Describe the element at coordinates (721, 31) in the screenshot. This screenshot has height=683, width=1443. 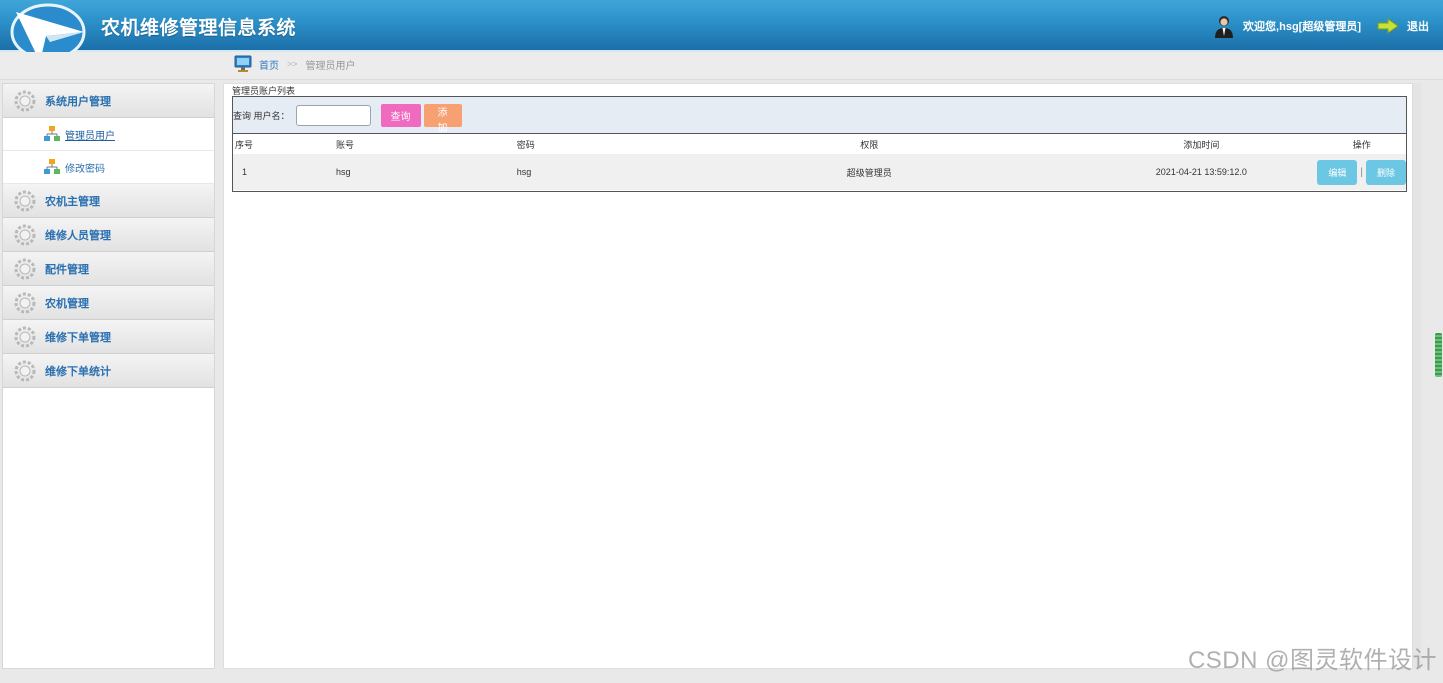
I see `top-header: 农机维修管理信息系统 欢迎您,hsg[超级管理员] 退出` at that location.